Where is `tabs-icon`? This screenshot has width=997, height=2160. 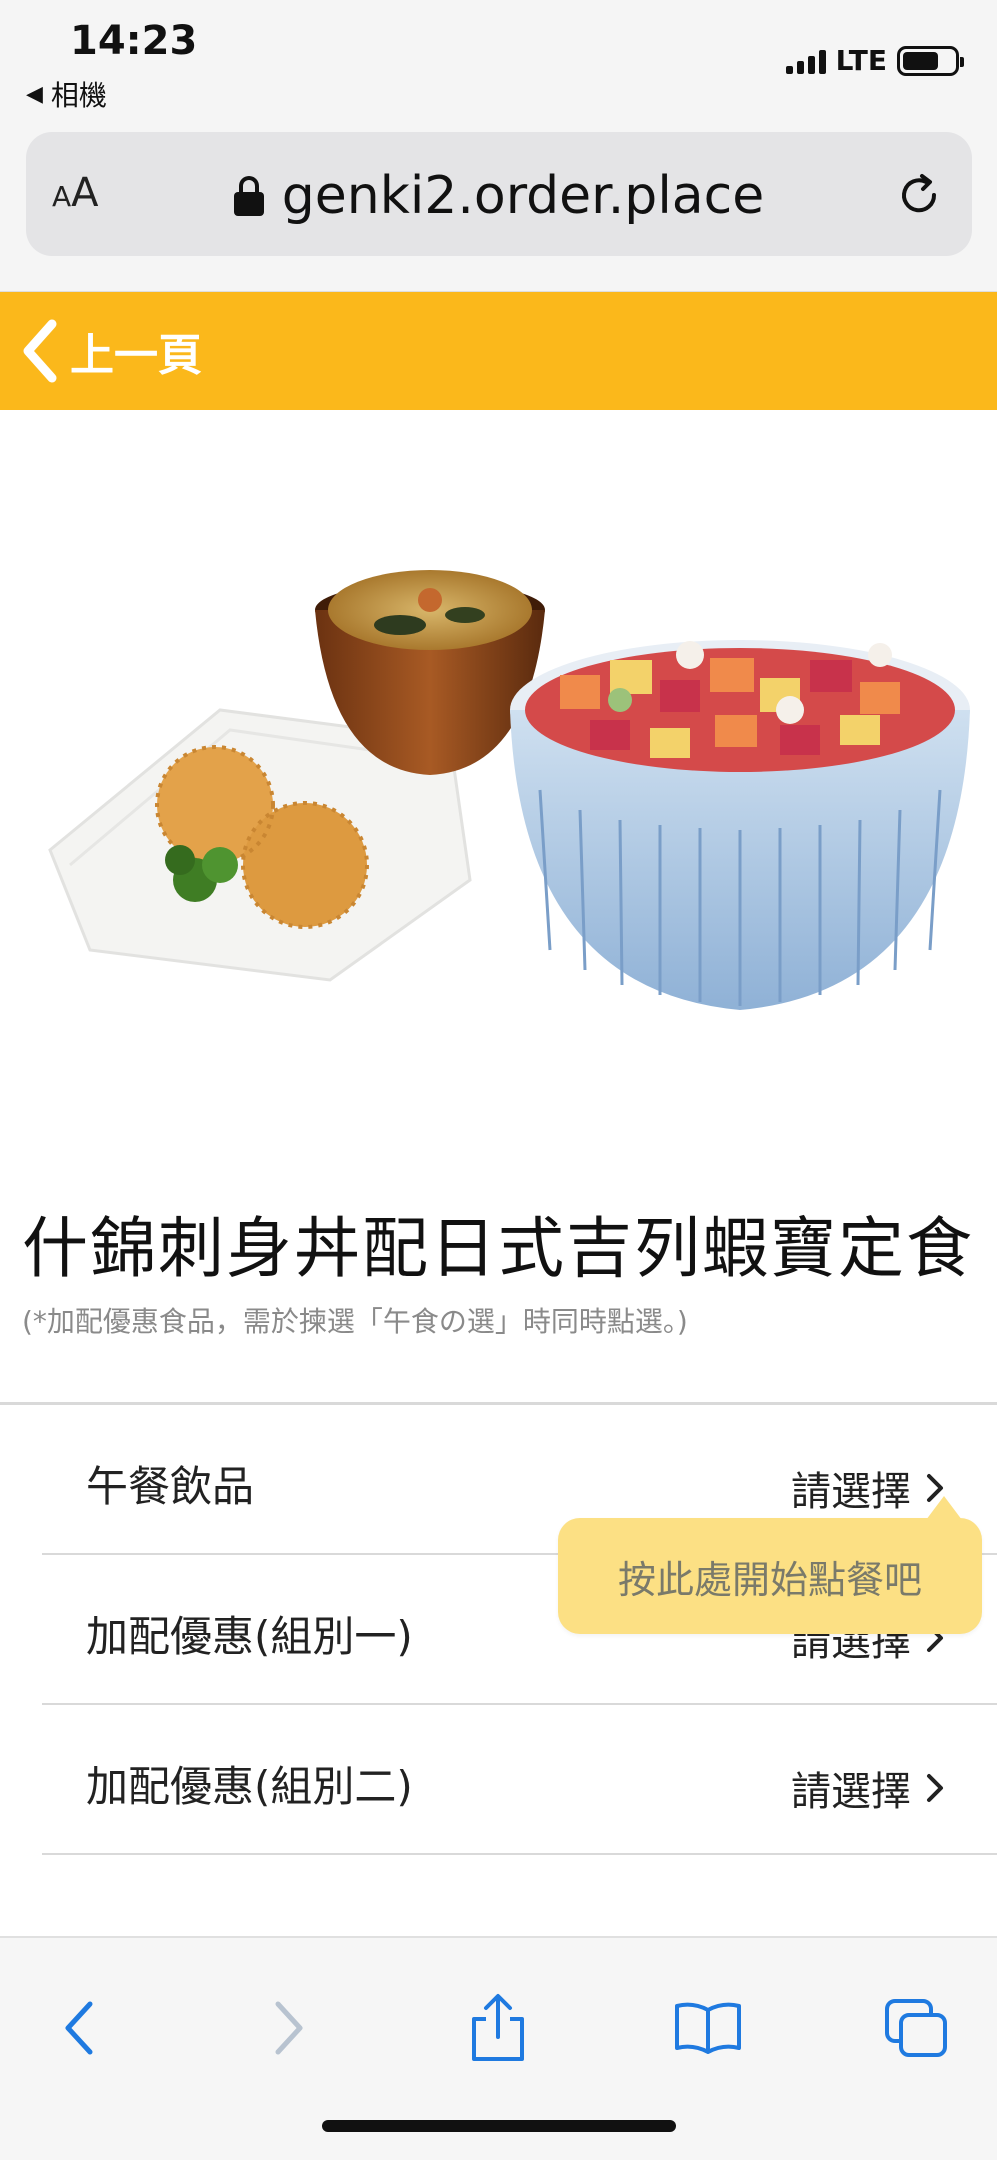
tabs-icon is located at coordinates (916, 2028).